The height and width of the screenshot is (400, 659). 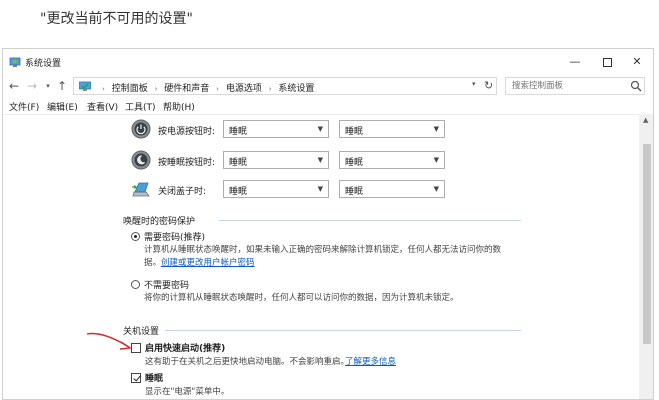 I want to click on breadcrumb-power-options: 电源选项, so click(x=244, y=89).